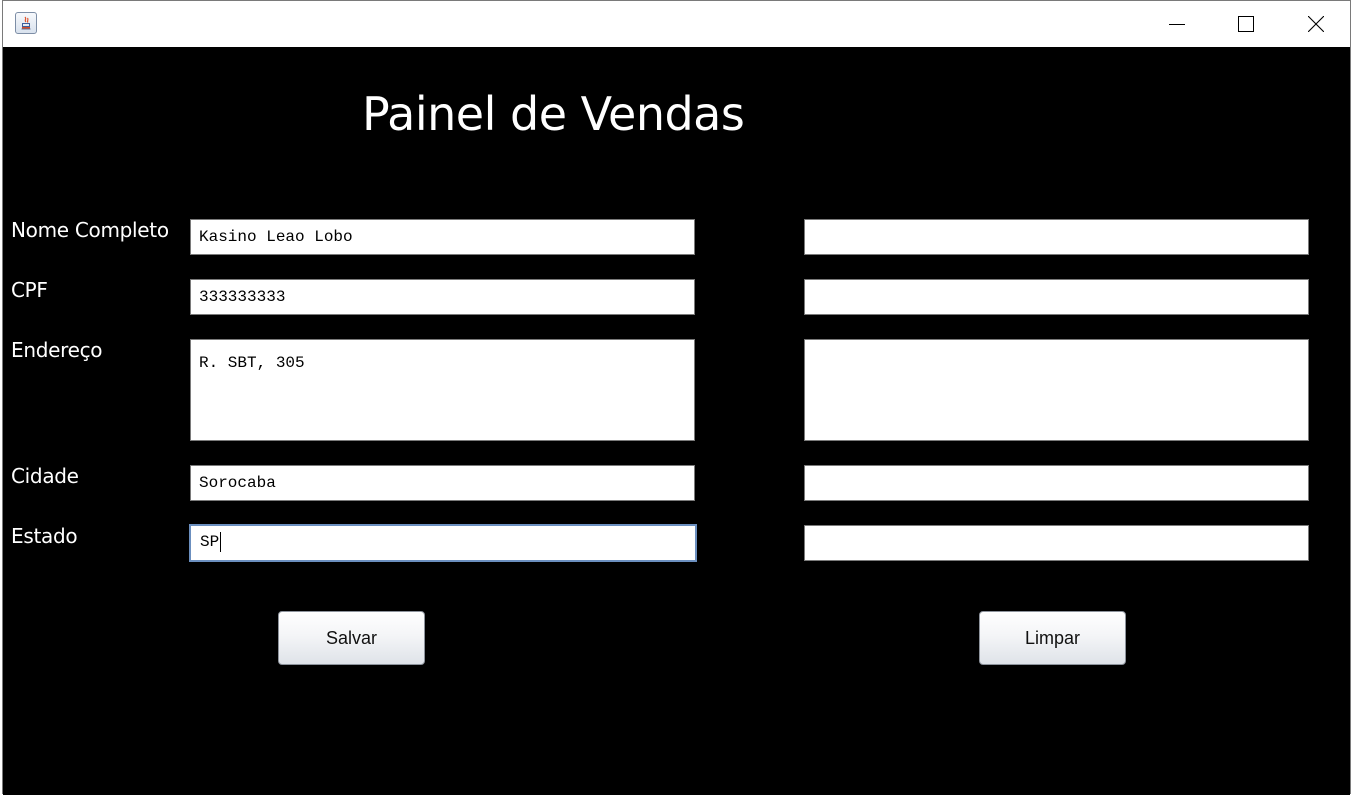 This screenshot has height=795, width=1353. I want to click on title-bar, so click(676, 24).